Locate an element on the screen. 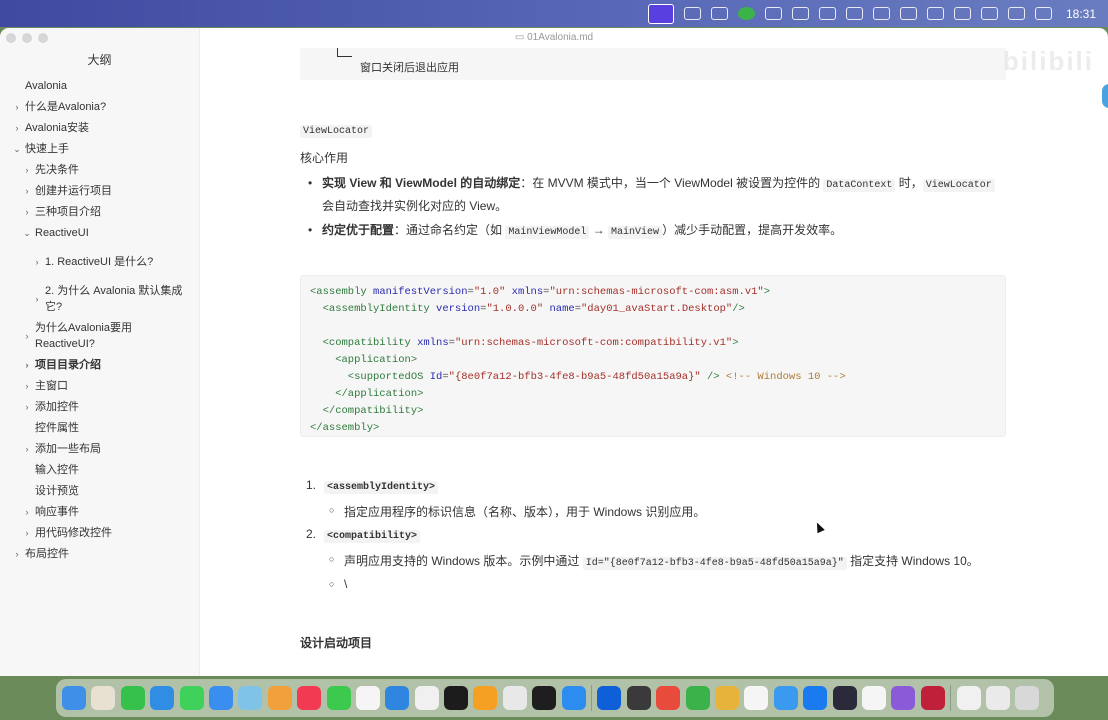 This screenshot has width=1108, height=720. outline-item: › 响应事件 is located at coordinates (100, 511).